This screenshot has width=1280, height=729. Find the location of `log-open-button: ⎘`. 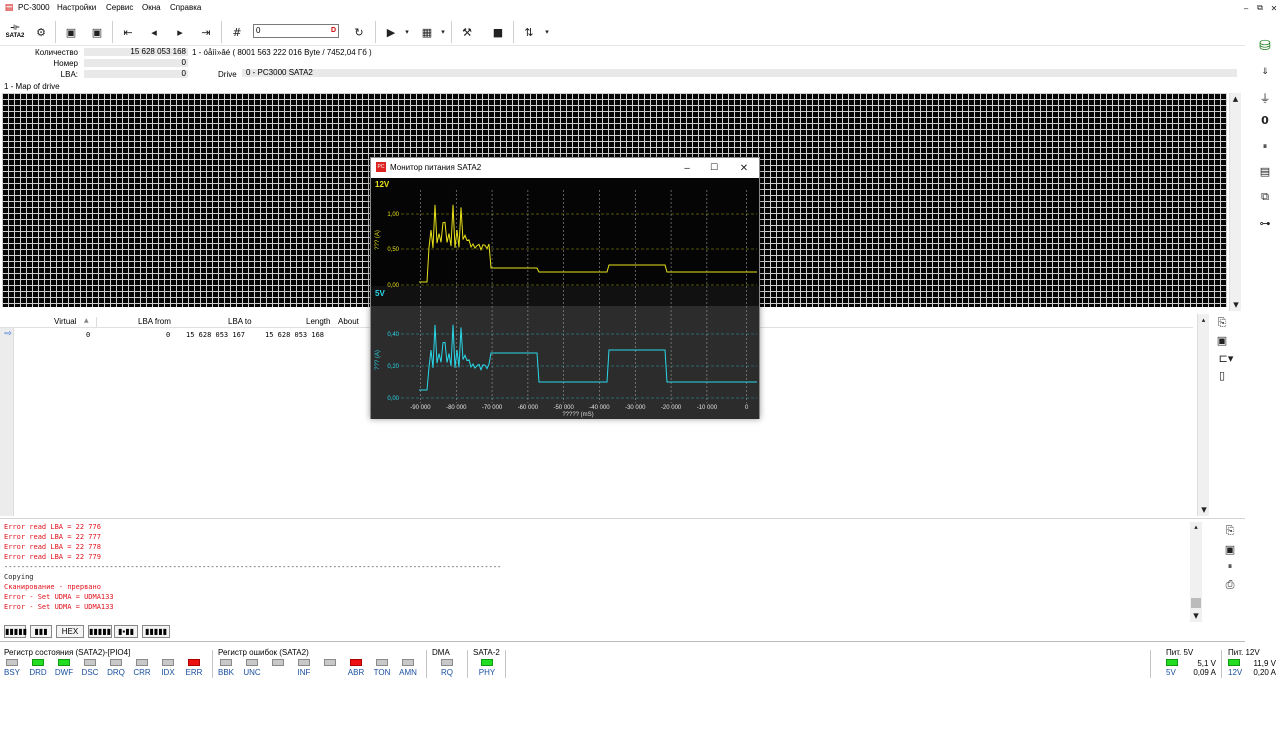

log-open-button: ⎘ is located at coordinates (1230, 531).